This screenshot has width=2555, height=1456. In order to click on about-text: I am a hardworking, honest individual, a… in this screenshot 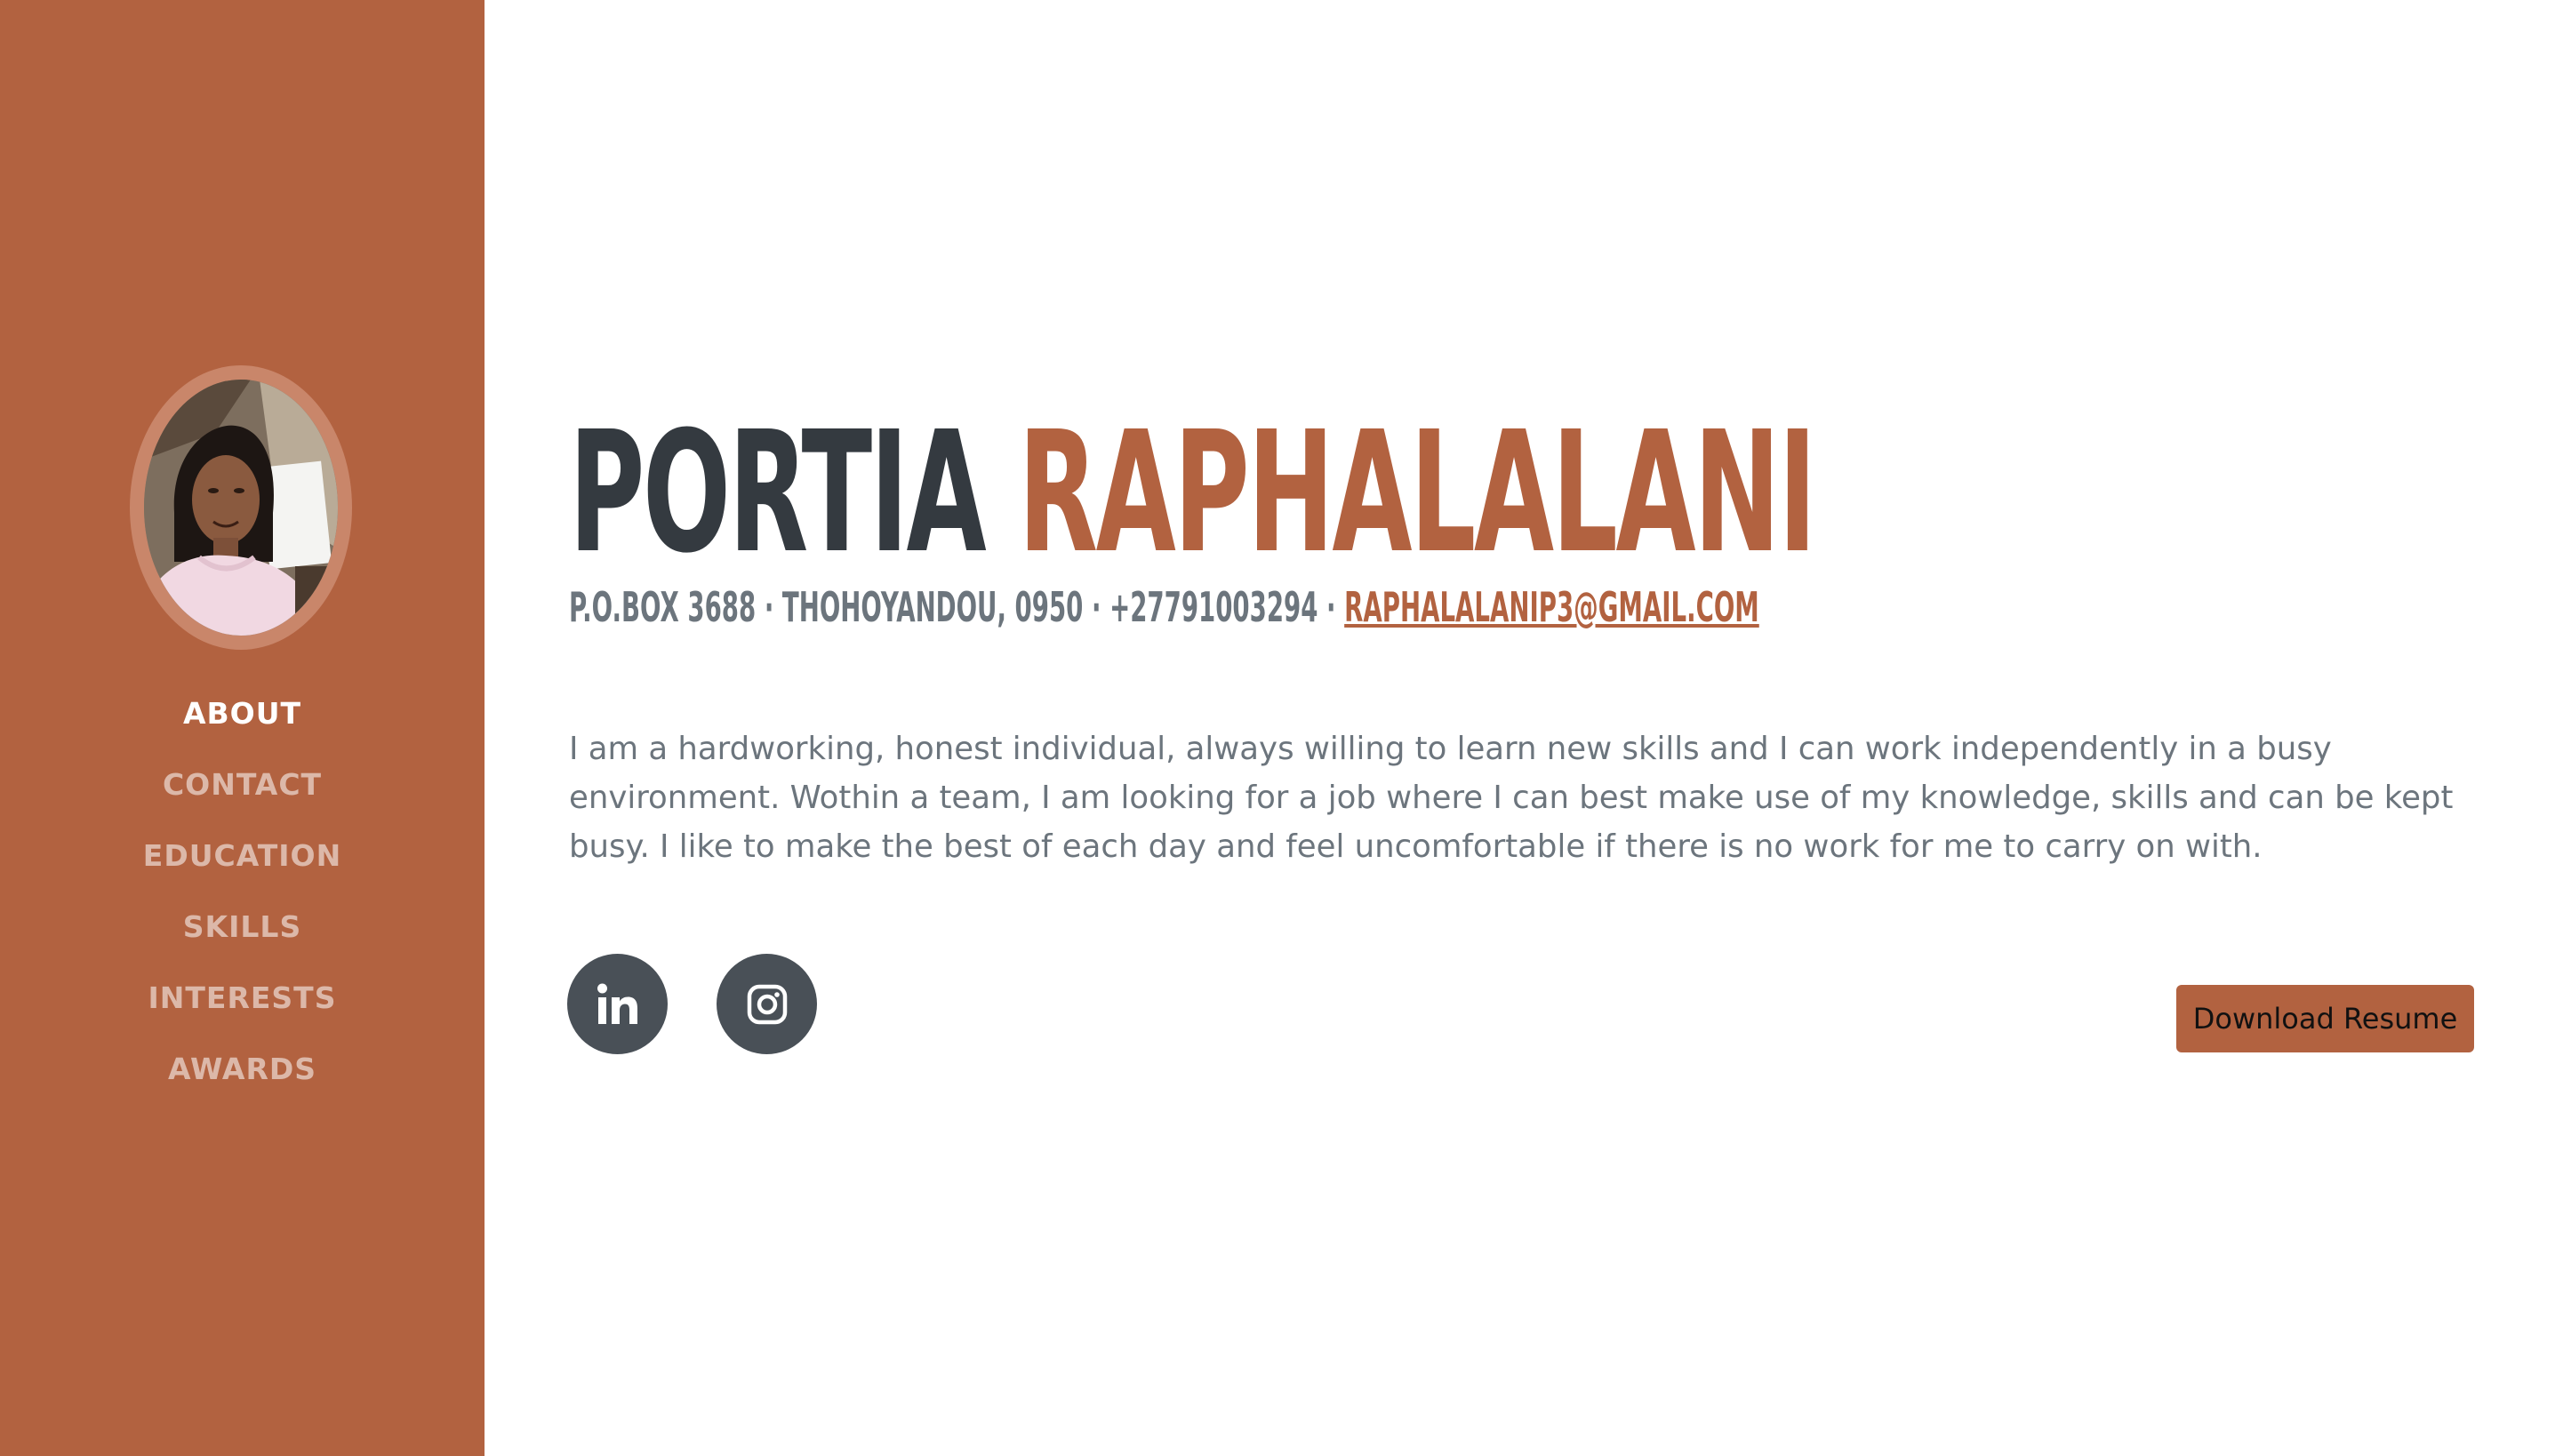, I will do `click(1511, 798)`.